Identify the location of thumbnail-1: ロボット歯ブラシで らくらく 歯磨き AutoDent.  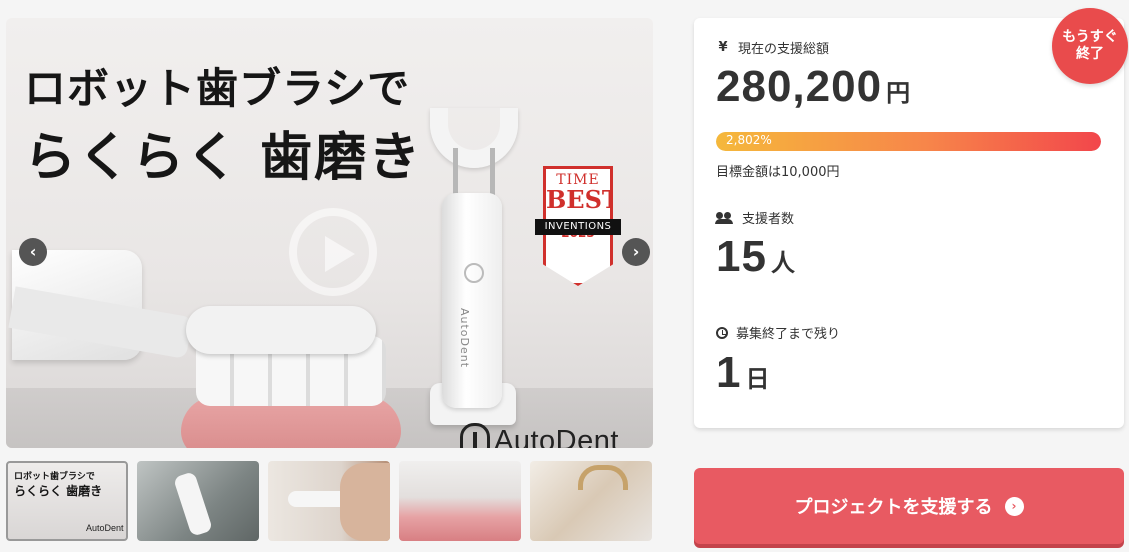
(67, 501).